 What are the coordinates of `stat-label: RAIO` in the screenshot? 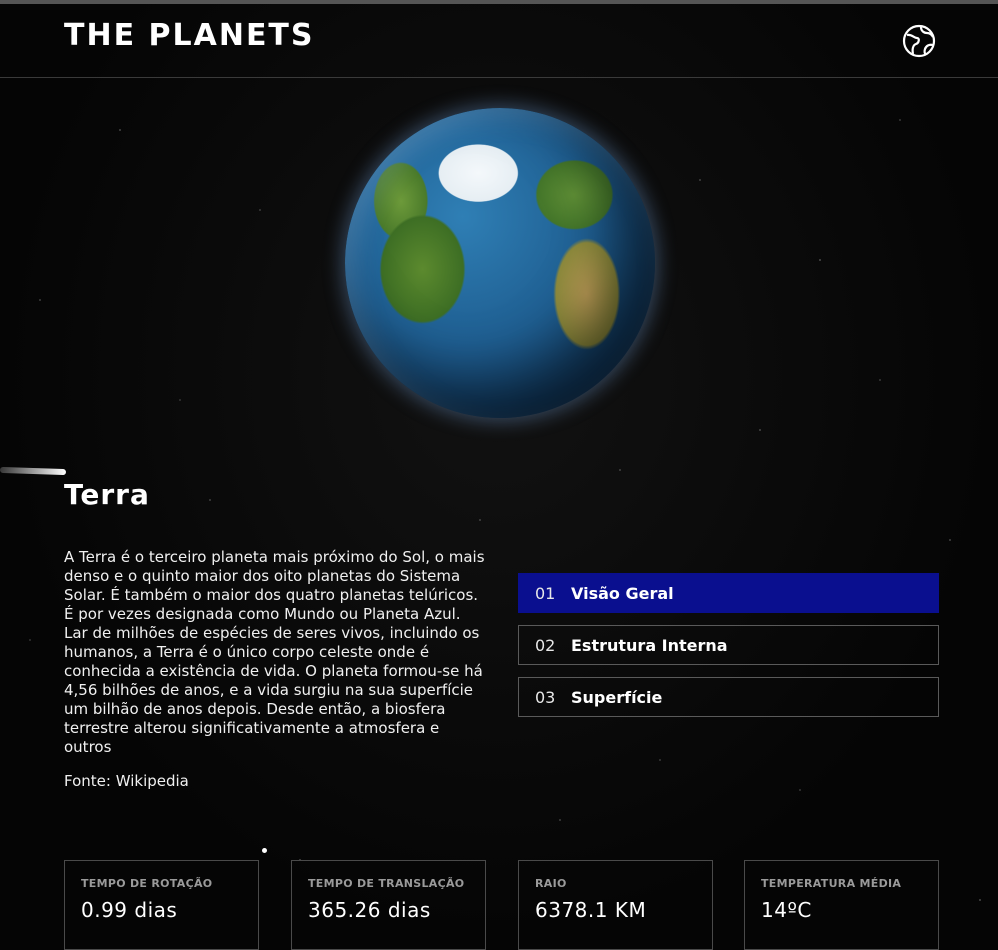 It's located at (551, 883).